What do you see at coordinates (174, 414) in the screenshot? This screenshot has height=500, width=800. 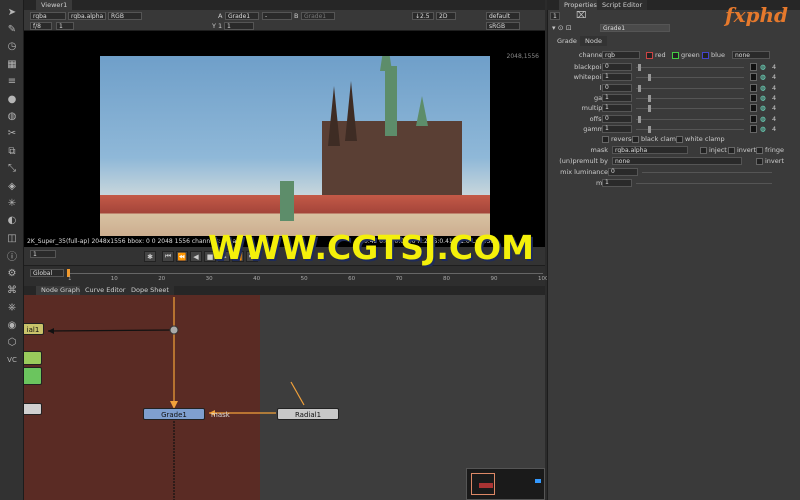 I see `grade-node: Grade1` at bounding box center [174, 414].